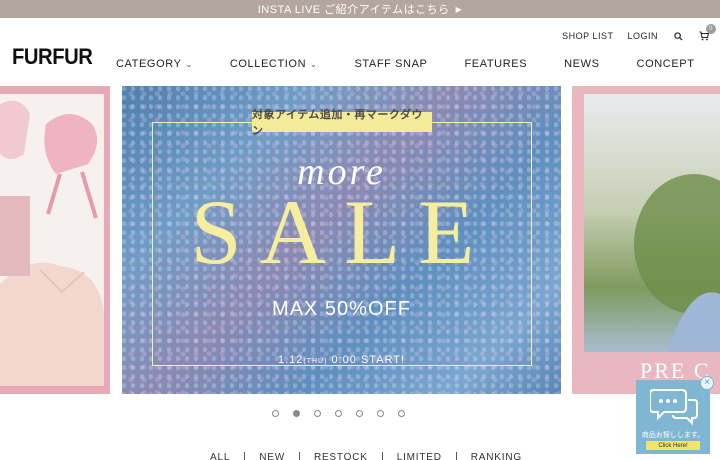  What do you see at coordinates (353, 10) in the screenshot?
I see `promo-text: INSTA LIVE ご紹介アイテムはこちら` at bounding box center [353, 10].